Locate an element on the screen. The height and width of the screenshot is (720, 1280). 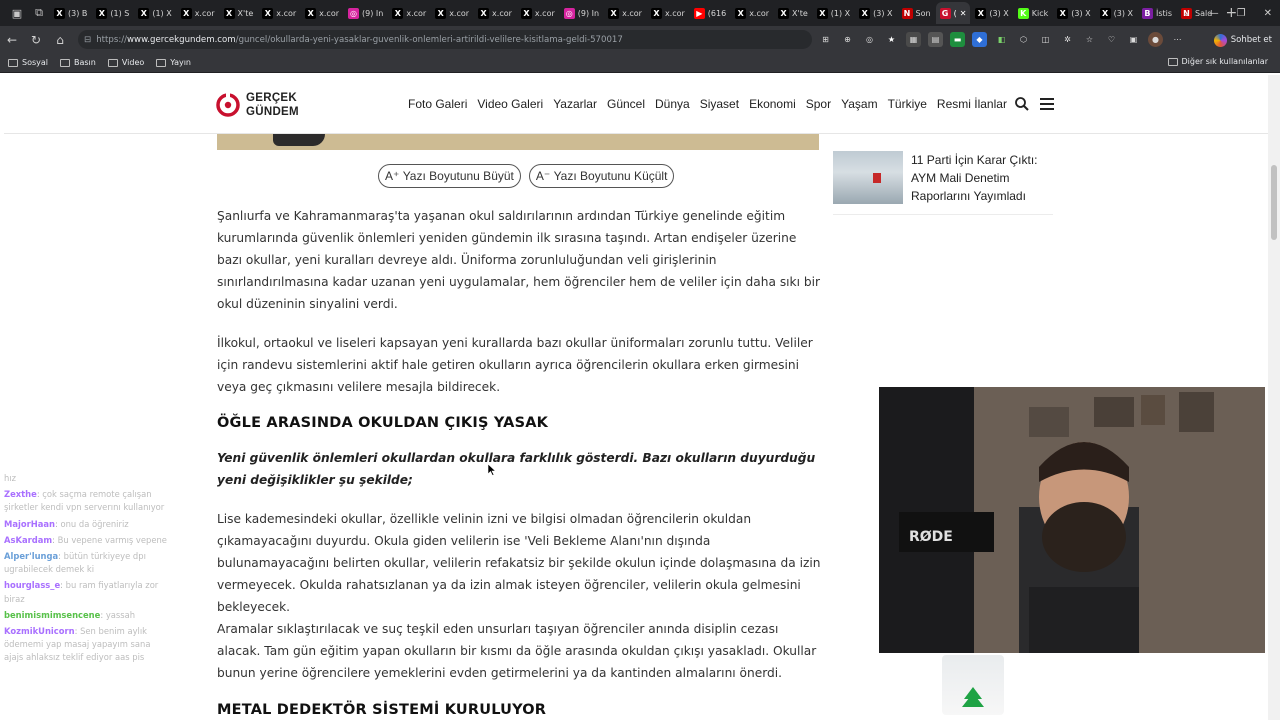
tracking-icon: ◎ is located at coordinates (869, 39).